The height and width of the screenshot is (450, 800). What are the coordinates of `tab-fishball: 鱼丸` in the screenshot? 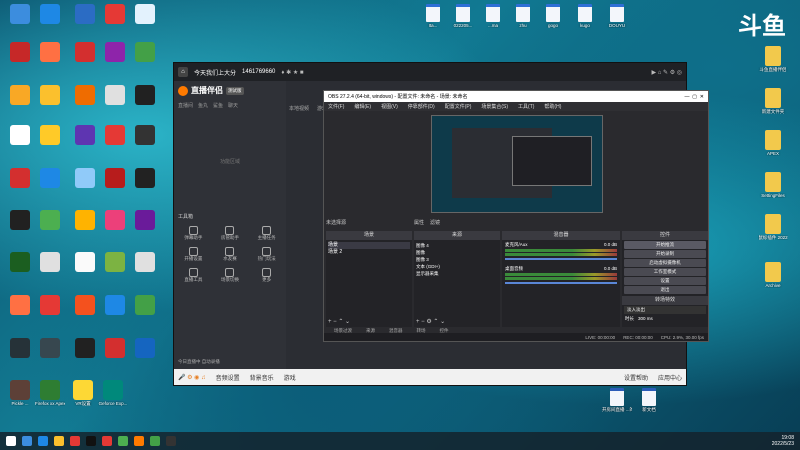 It's located at (203, 105).